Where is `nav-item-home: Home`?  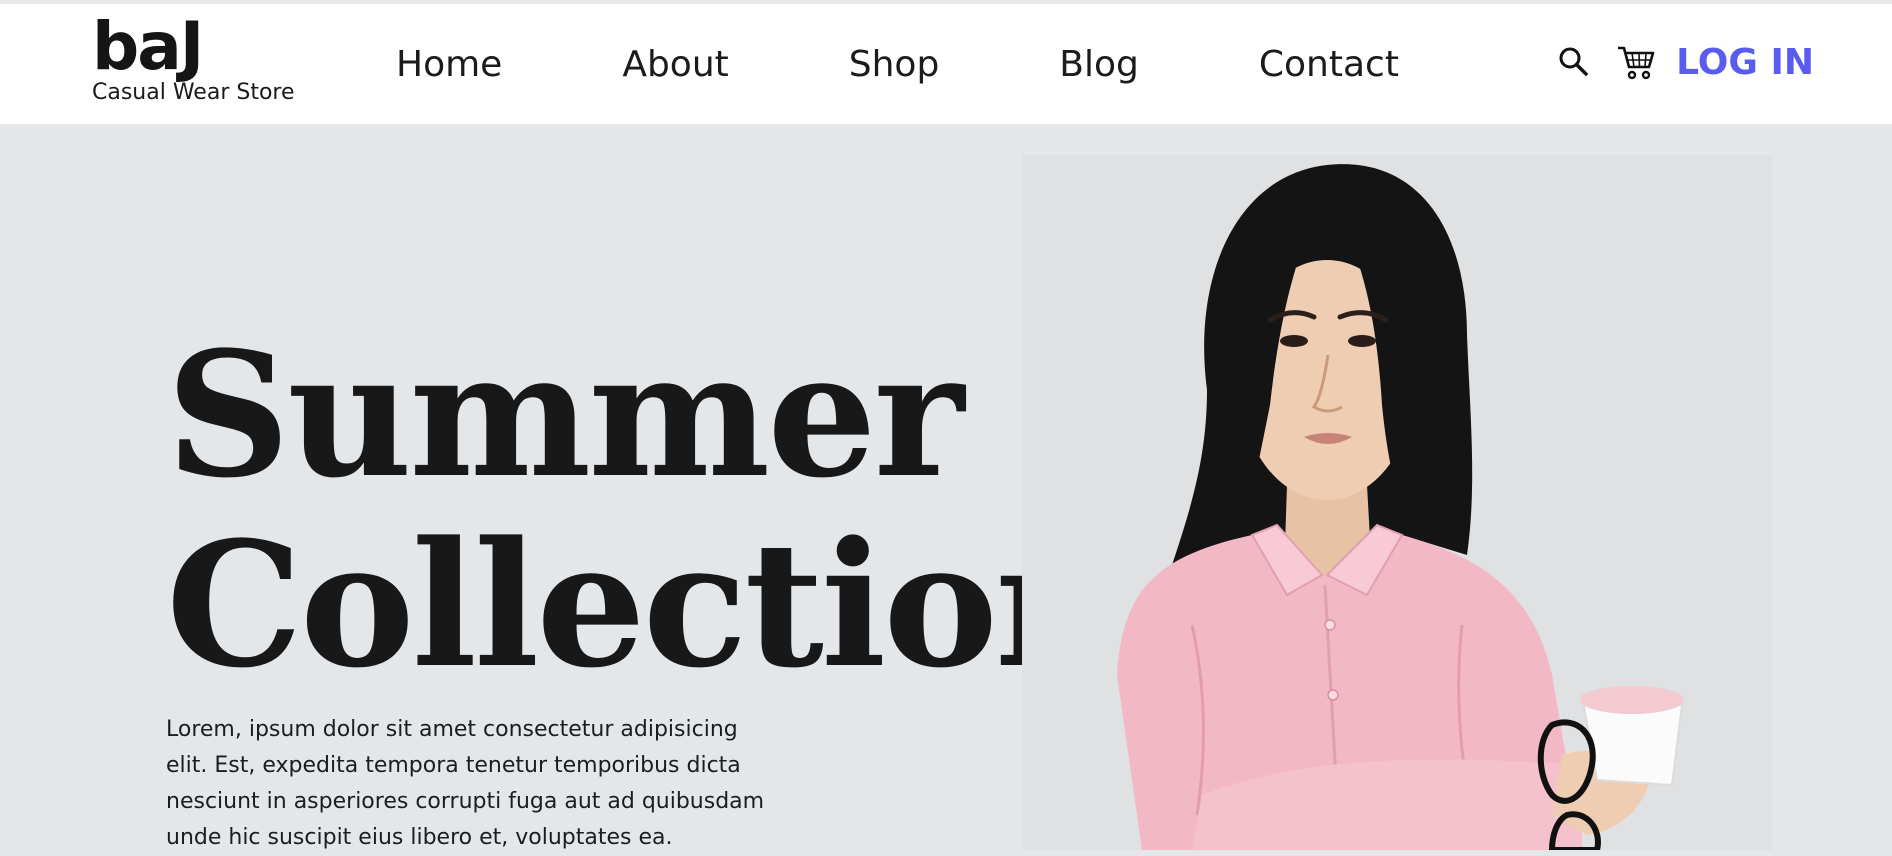 nav-item-home: Home is located at coordinates (449, 64).